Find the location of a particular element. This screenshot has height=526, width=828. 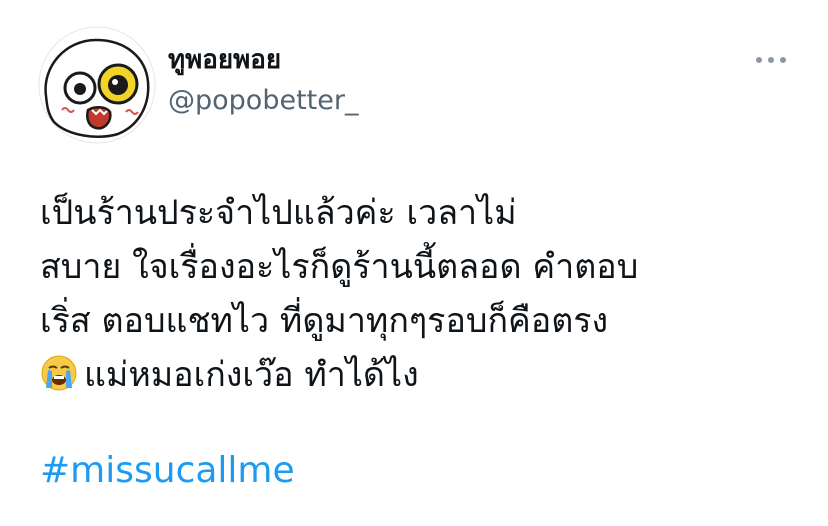

loudly-crying-face-icon is located at coordinates (59, 373).